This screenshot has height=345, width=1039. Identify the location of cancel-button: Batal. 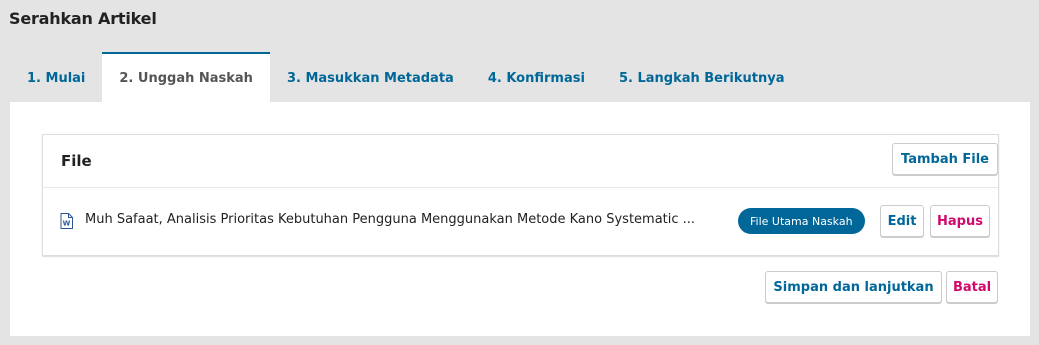
(972, 287).